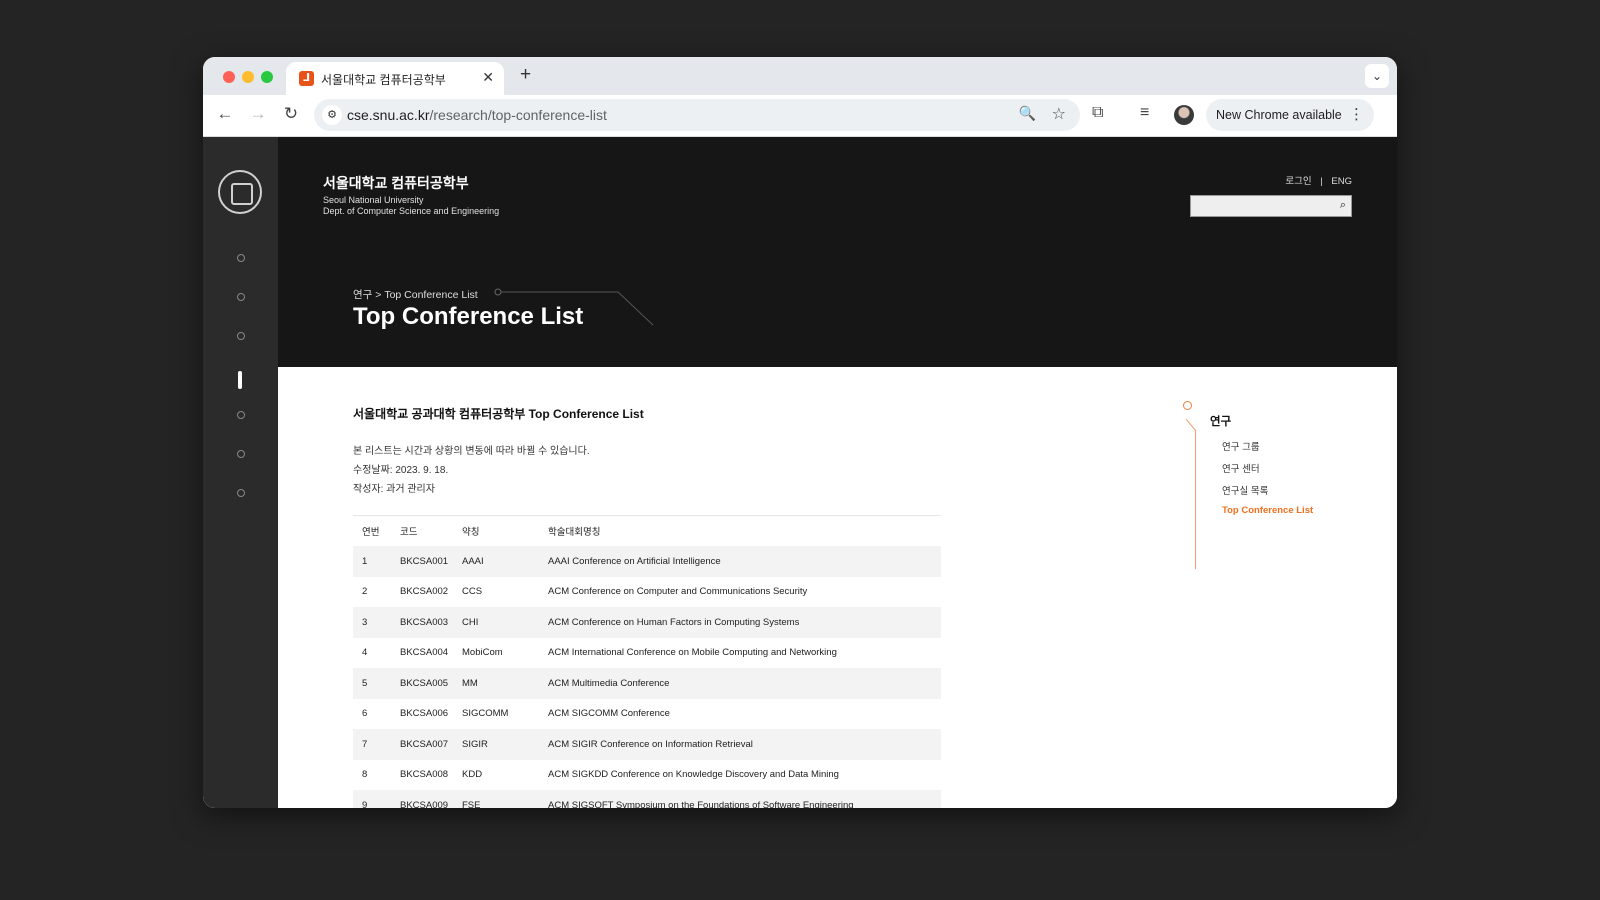  What do you see at coordinates (424, 592) in the screenshot?
I see `table-cell: BKCSA002` at bounding box center [424, 592].